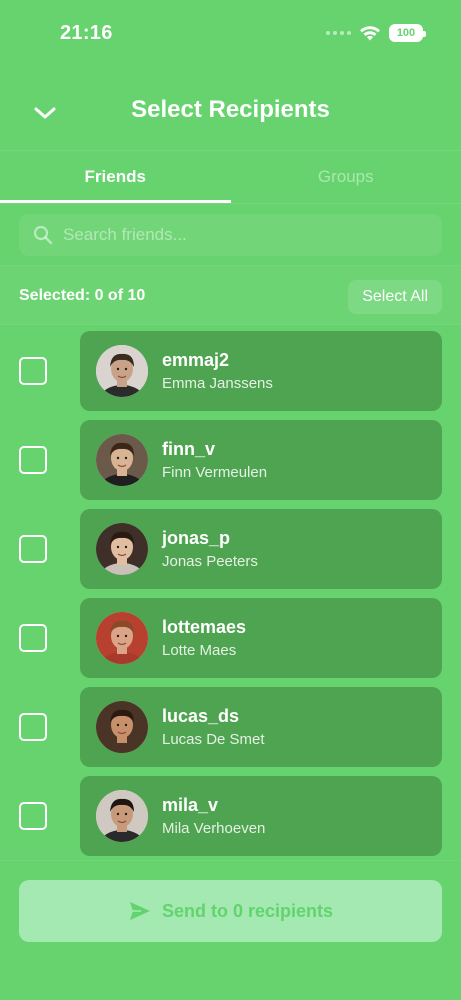 Image resolution: width=461 pixels, height=1000 pixels. Describe the element at coordinates (204, 627) in the screenshot. I see `friend-username: lottemaes` at that location.